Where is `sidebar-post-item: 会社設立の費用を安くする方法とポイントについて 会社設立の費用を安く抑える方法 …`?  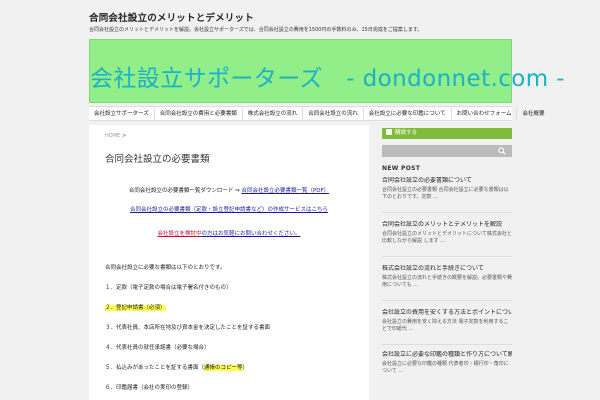
sidebar-post-item: 会社設立の費用を安くする方法とポイントについて 会社設立の費用を安く抑える方法 … is located at coordinates (447, 321).